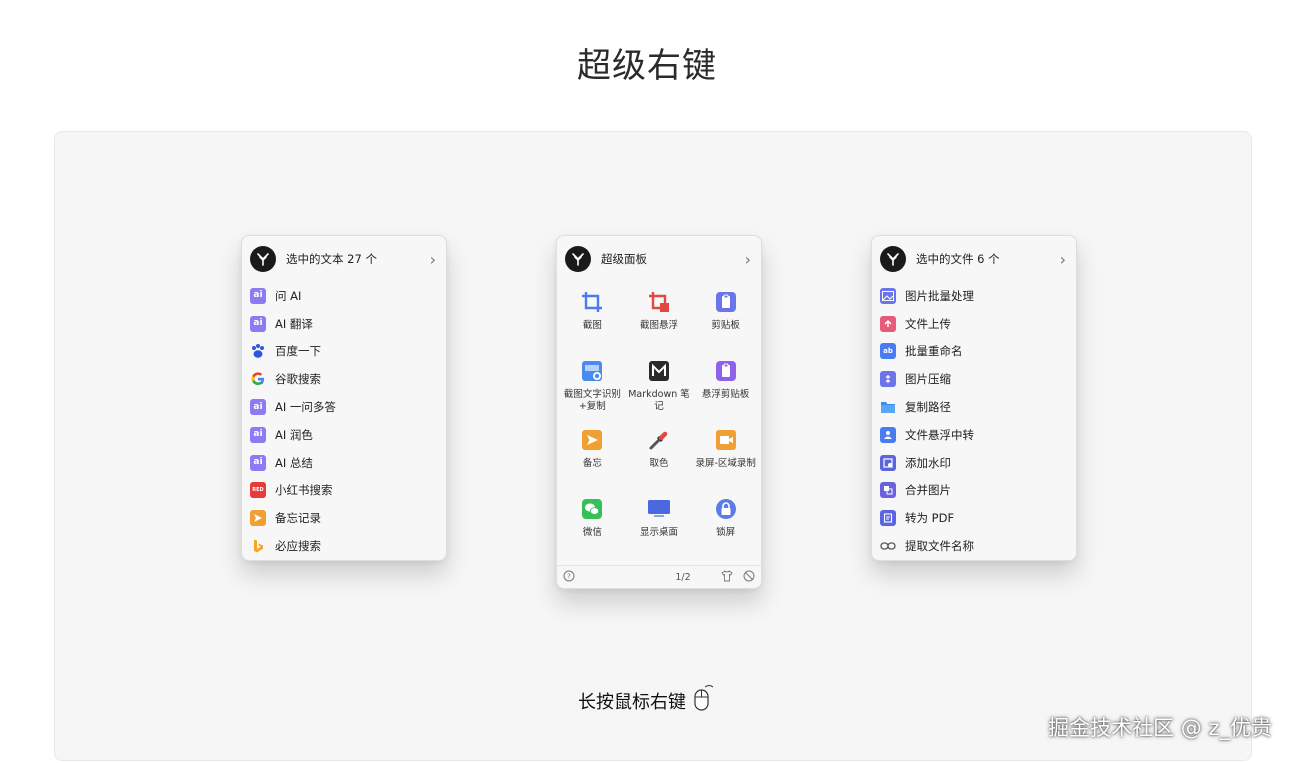  Describe the element at coordinates (344, 296) in the screenshot. I see `list-item-ask-ai: ai 问 AI` at that location.